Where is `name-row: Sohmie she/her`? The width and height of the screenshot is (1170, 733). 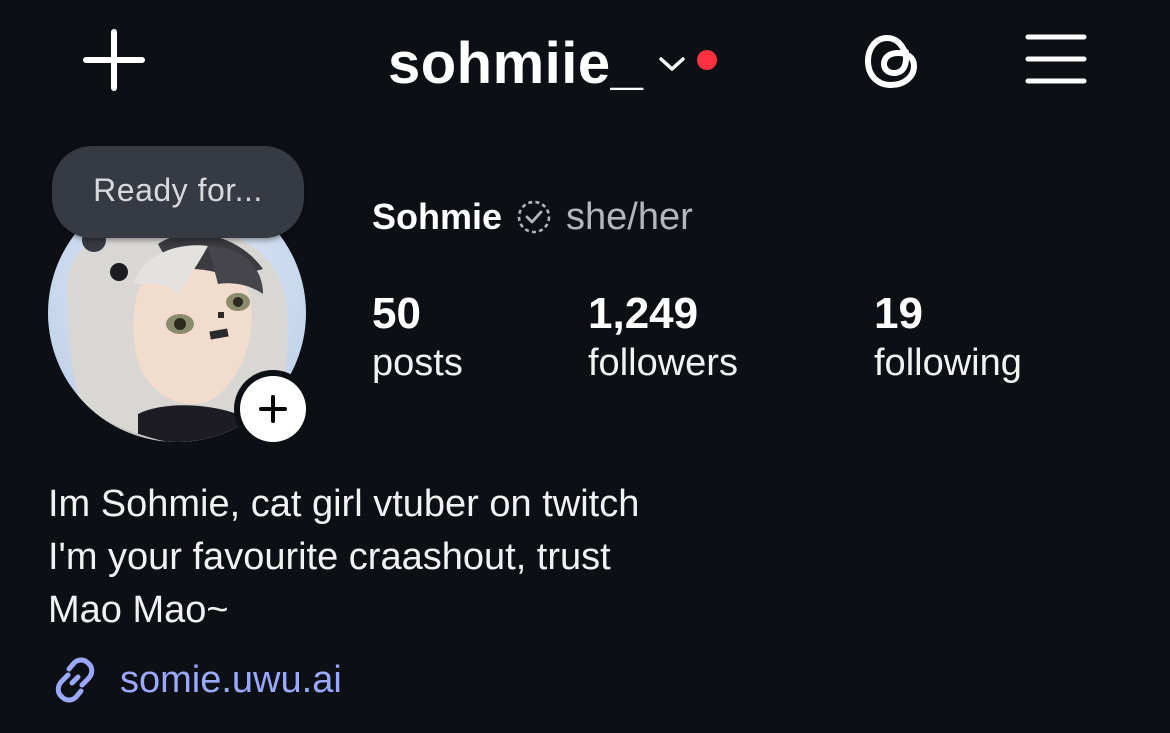
name-row: Sohmie she/her is located at coordinates (532, 217).